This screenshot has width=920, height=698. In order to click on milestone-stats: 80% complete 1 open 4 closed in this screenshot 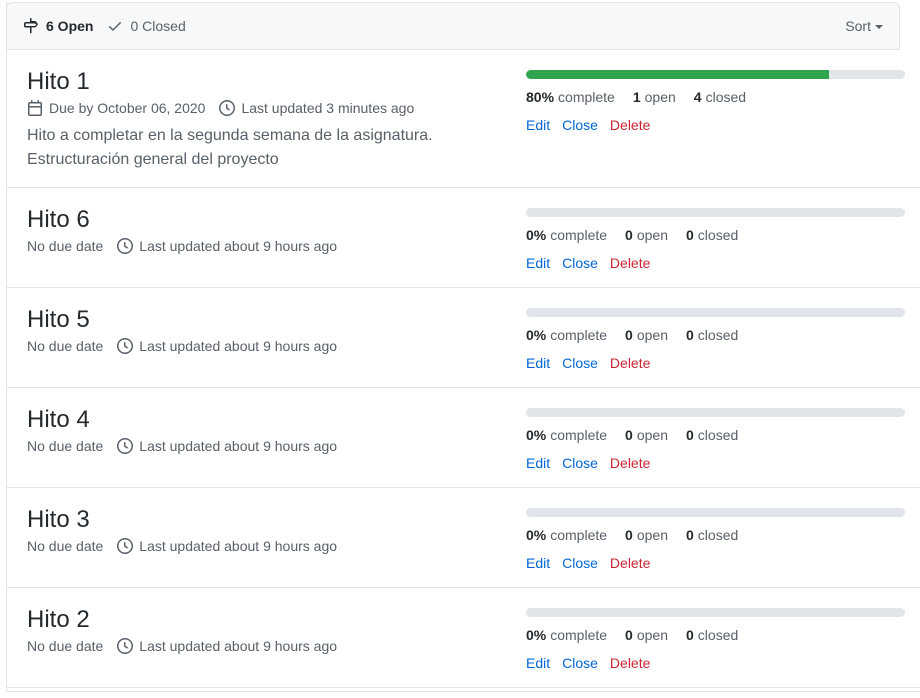, I will do `click(636, 97)`.